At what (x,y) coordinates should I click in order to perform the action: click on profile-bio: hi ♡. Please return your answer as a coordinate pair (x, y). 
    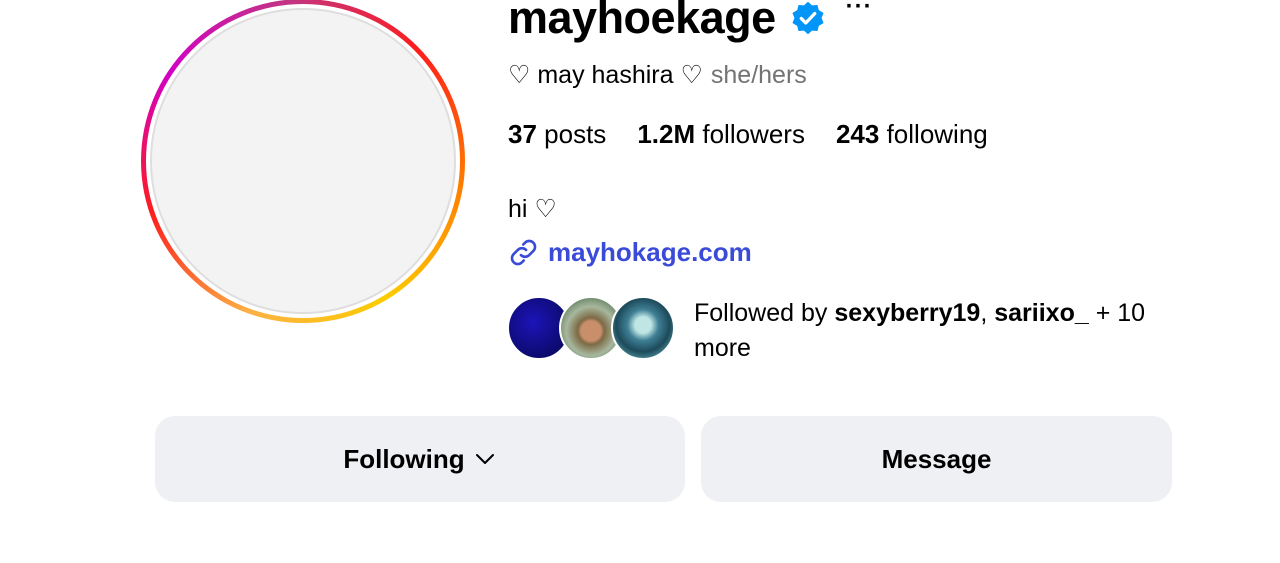
    Looking at the image, I should click on (532, 209).